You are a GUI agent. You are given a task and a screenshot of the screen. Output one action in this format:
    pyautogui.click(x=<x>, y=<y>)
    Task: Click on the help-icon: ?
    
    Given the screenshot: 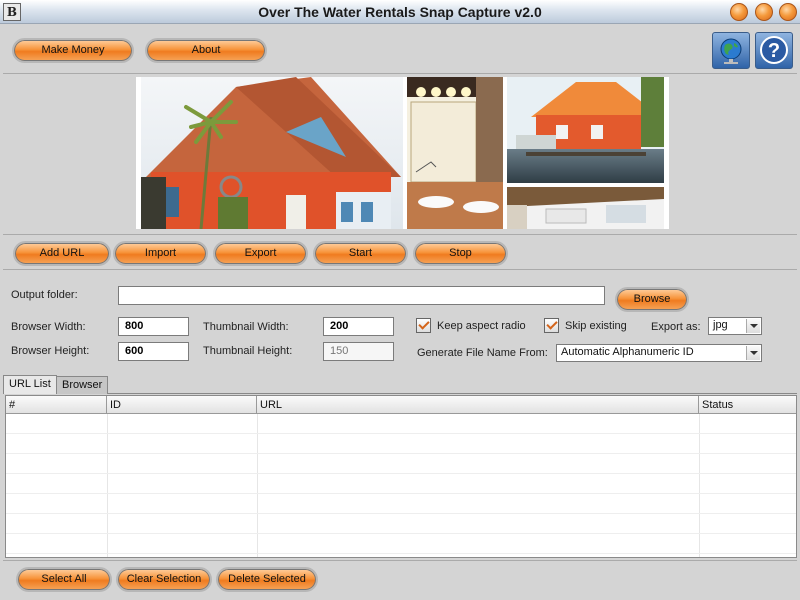 What is the action you would take?
    pyautogui.click(x=774, y=50)
    